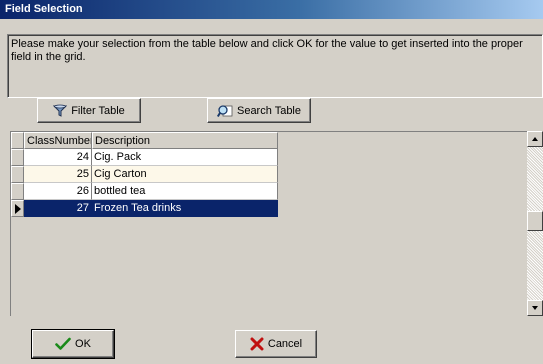 This screenshot has width=543, height=364. What do you see at coordinates (73, 344) in the screenshot?
I see `ok-button: OK` at bounding box center [73, 344].